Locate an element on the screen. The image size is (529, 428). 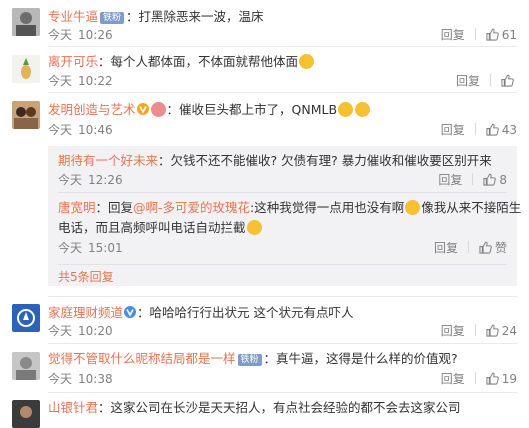
username-link: 家庭理财频道 is located at coordinates (85, 312).